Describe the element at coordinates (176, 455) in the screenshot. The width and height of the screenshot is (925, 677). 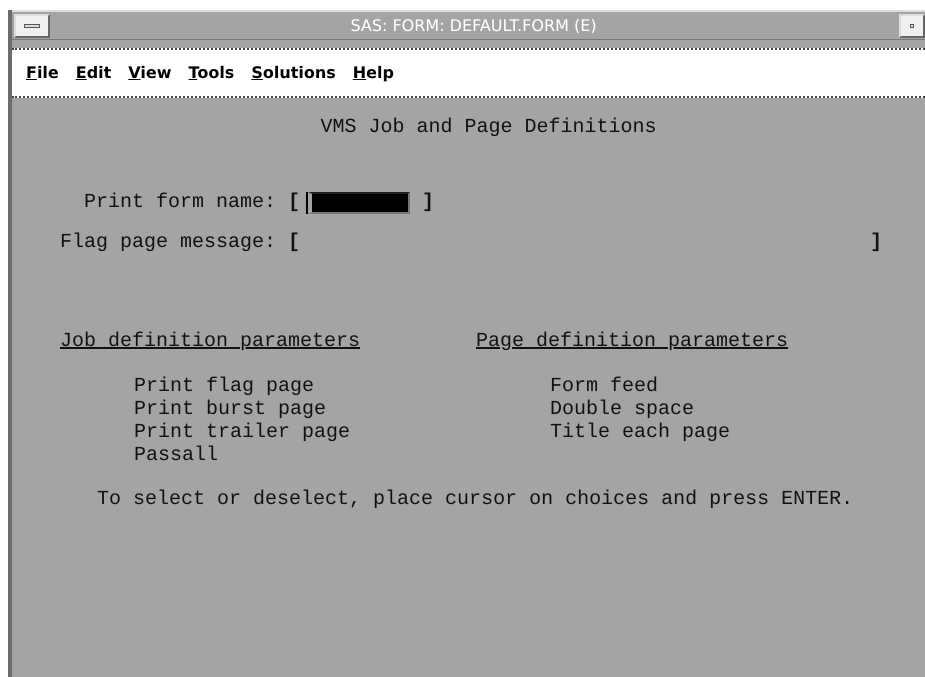
I see `choice-option: Passall` at that location.